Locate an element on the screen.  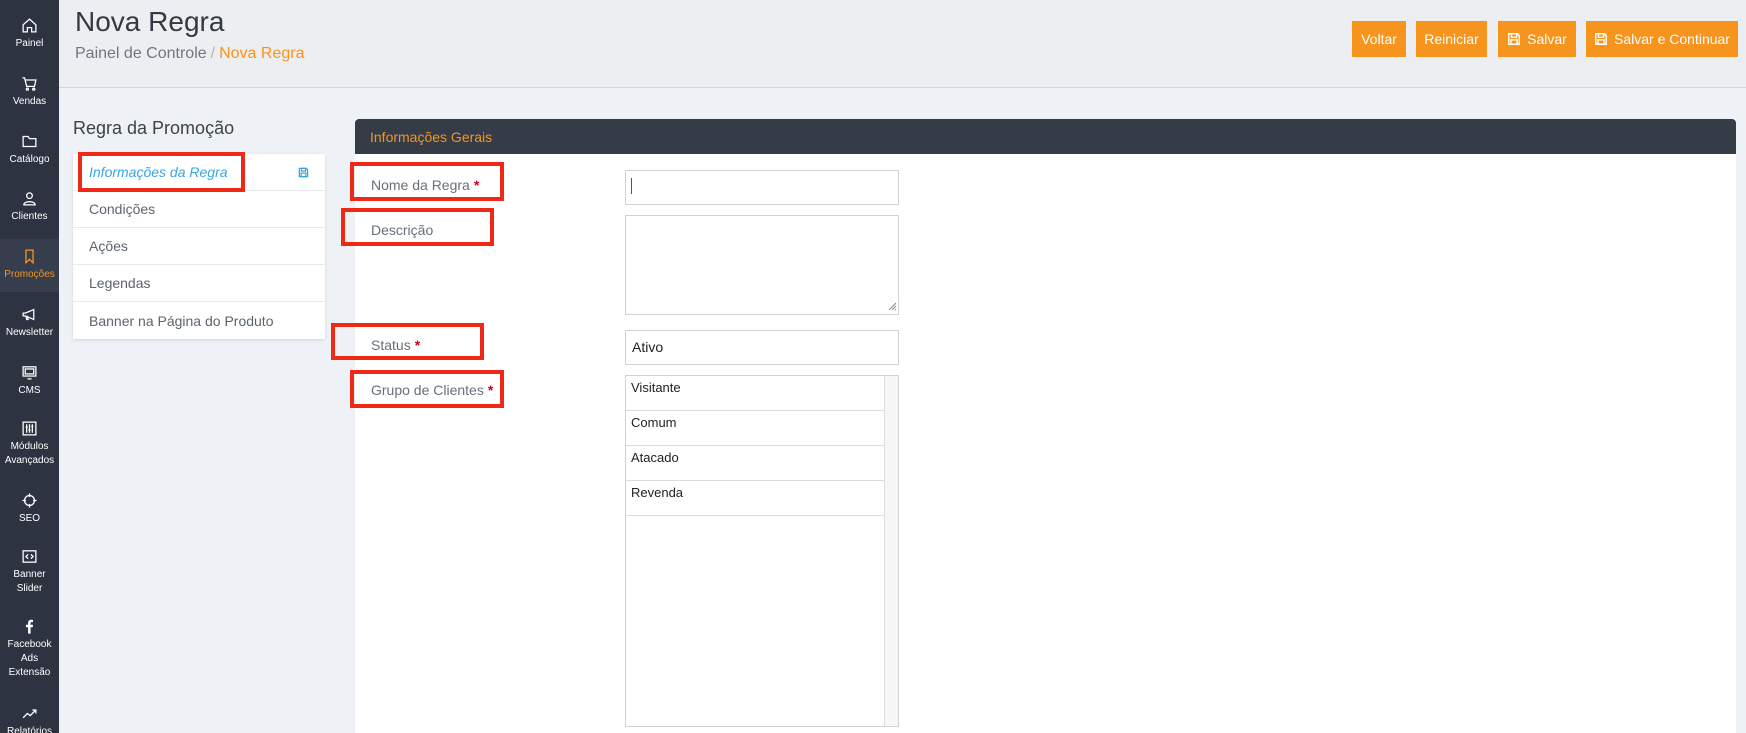
status-select: Ativo is located at coordinates (762, 347).